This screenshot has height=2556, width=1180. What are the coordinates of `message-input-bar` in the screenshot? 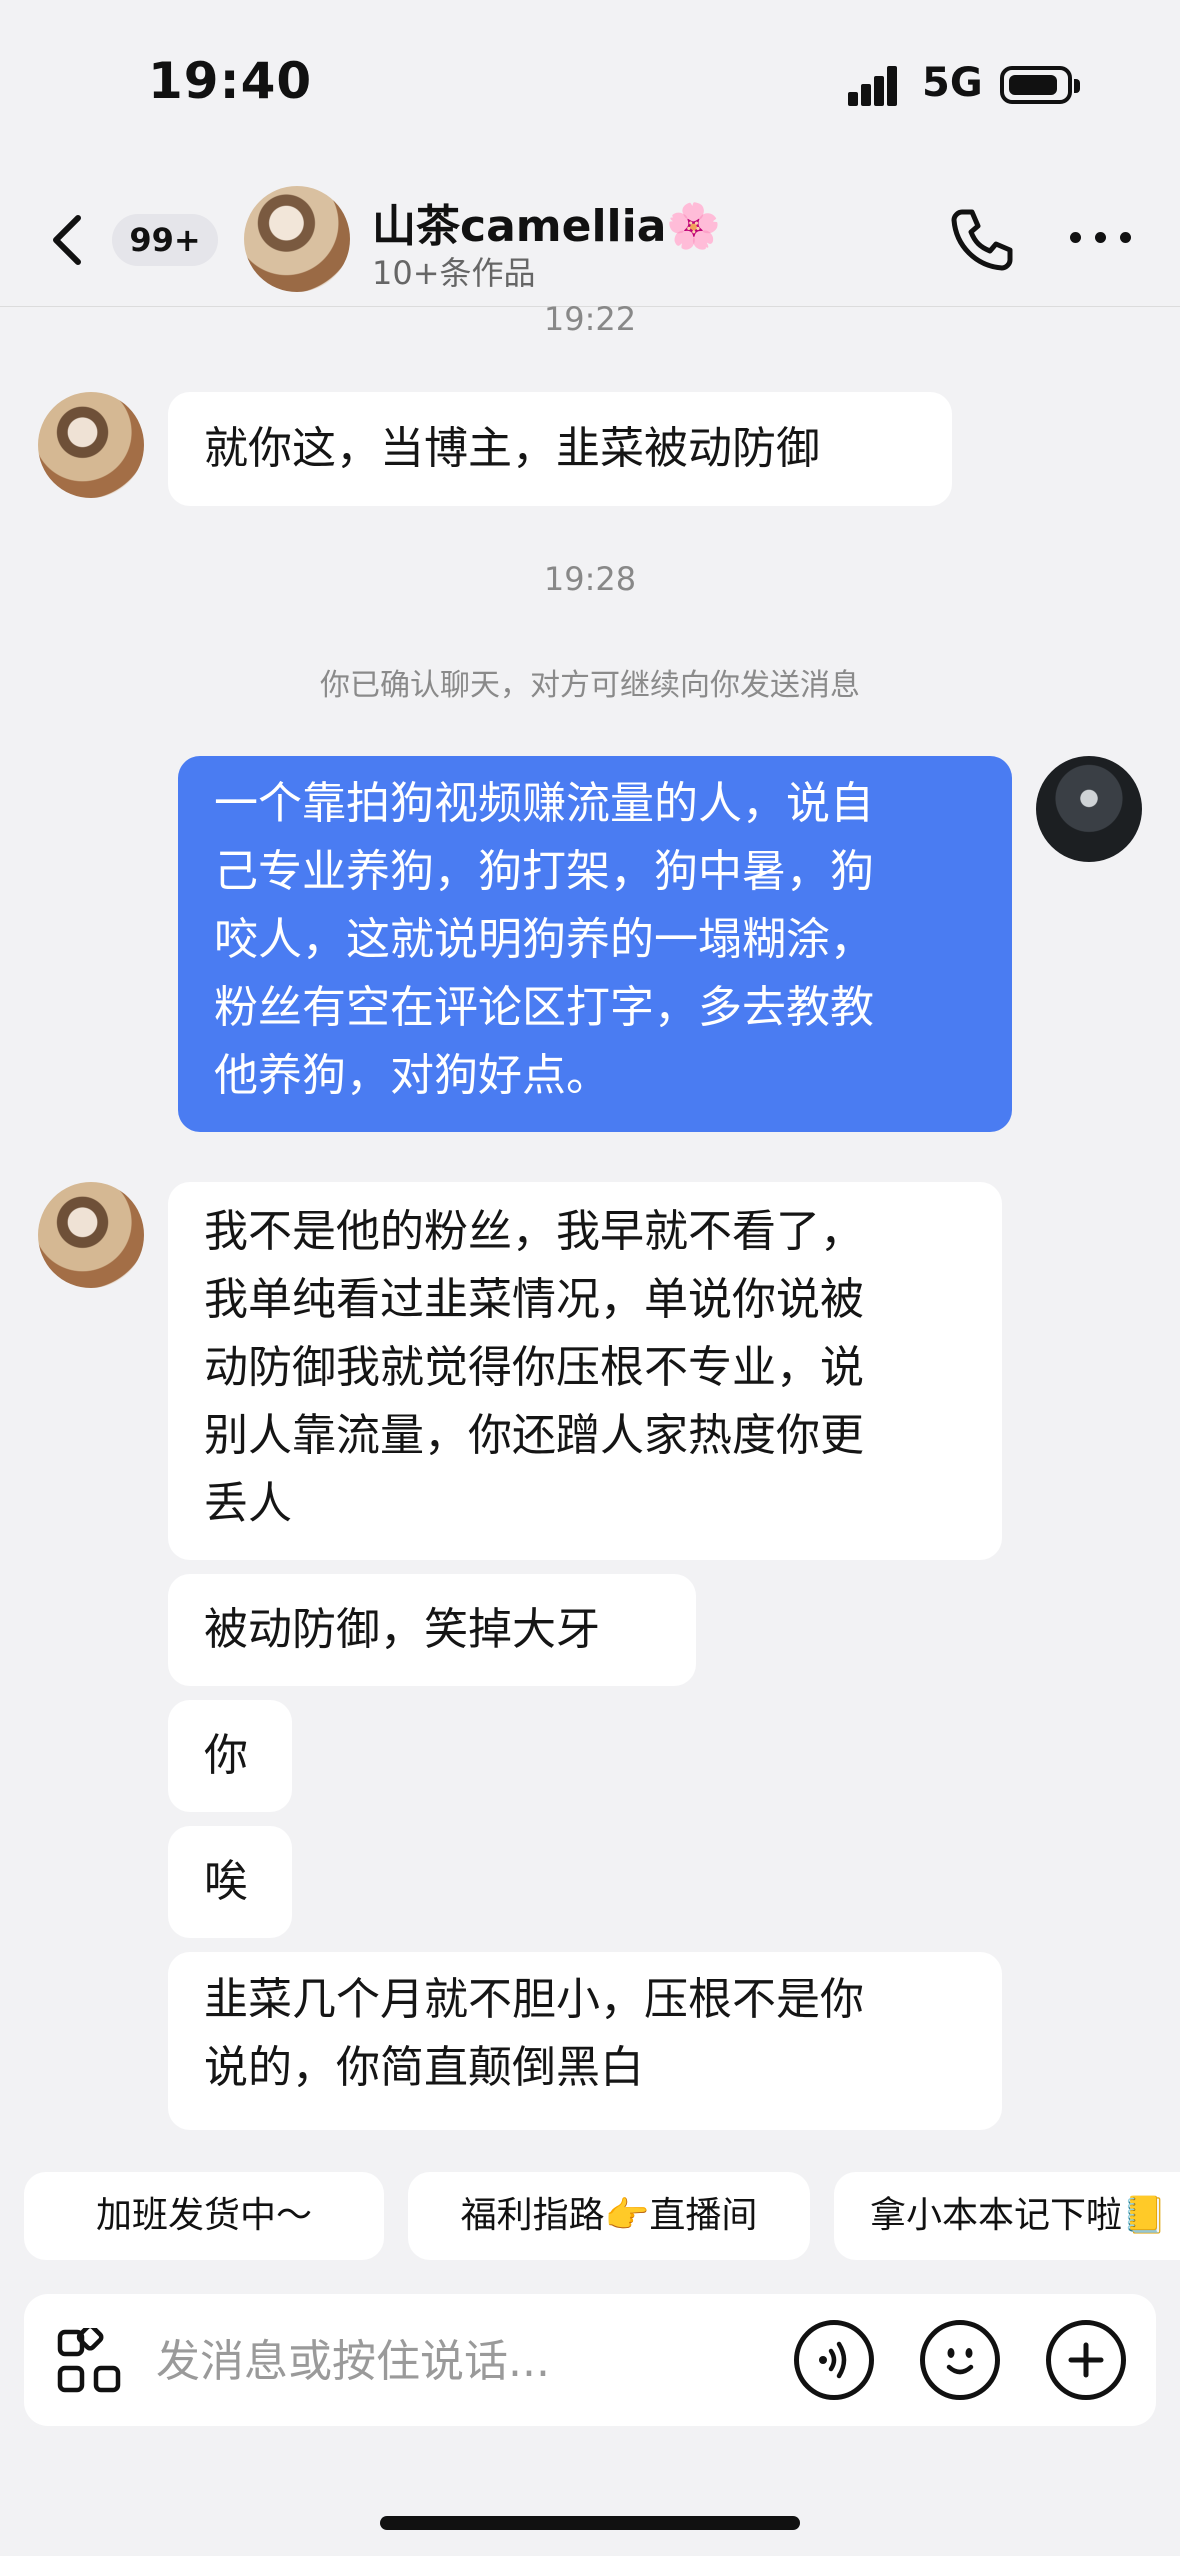 It's located at (590, 2360).